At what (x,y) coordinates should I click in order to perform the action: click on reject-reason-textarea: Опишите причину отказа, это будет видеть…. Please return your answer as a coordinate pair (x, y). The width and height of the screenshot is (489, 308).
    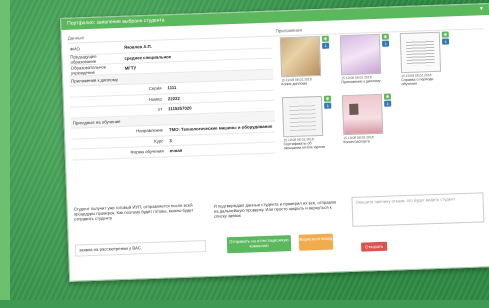
    Looking at the image, I should click on (418, 209).